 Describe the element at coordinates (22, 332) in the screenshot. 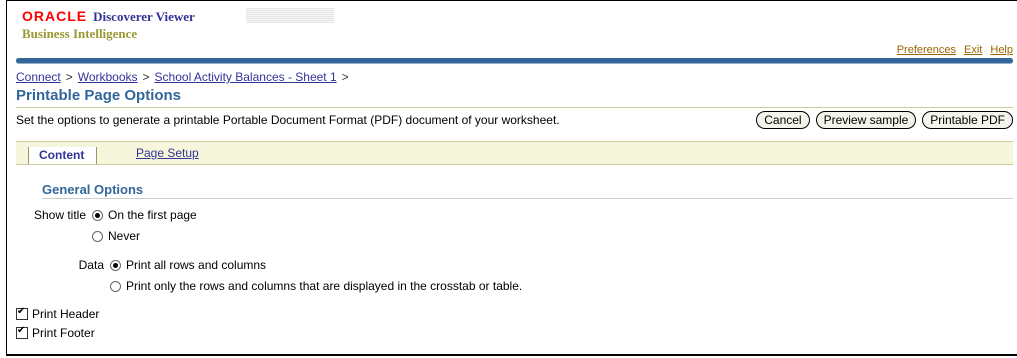

I see `print-footer-checkbox` at that location.